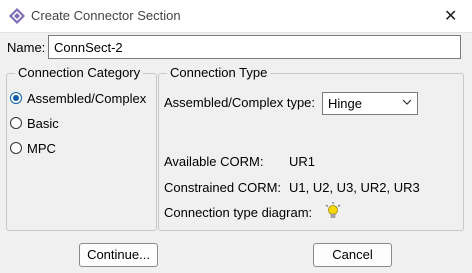 The width and height of the screenshot is (472, 273). I want to click on radio-button-checked, so click(16, 98).